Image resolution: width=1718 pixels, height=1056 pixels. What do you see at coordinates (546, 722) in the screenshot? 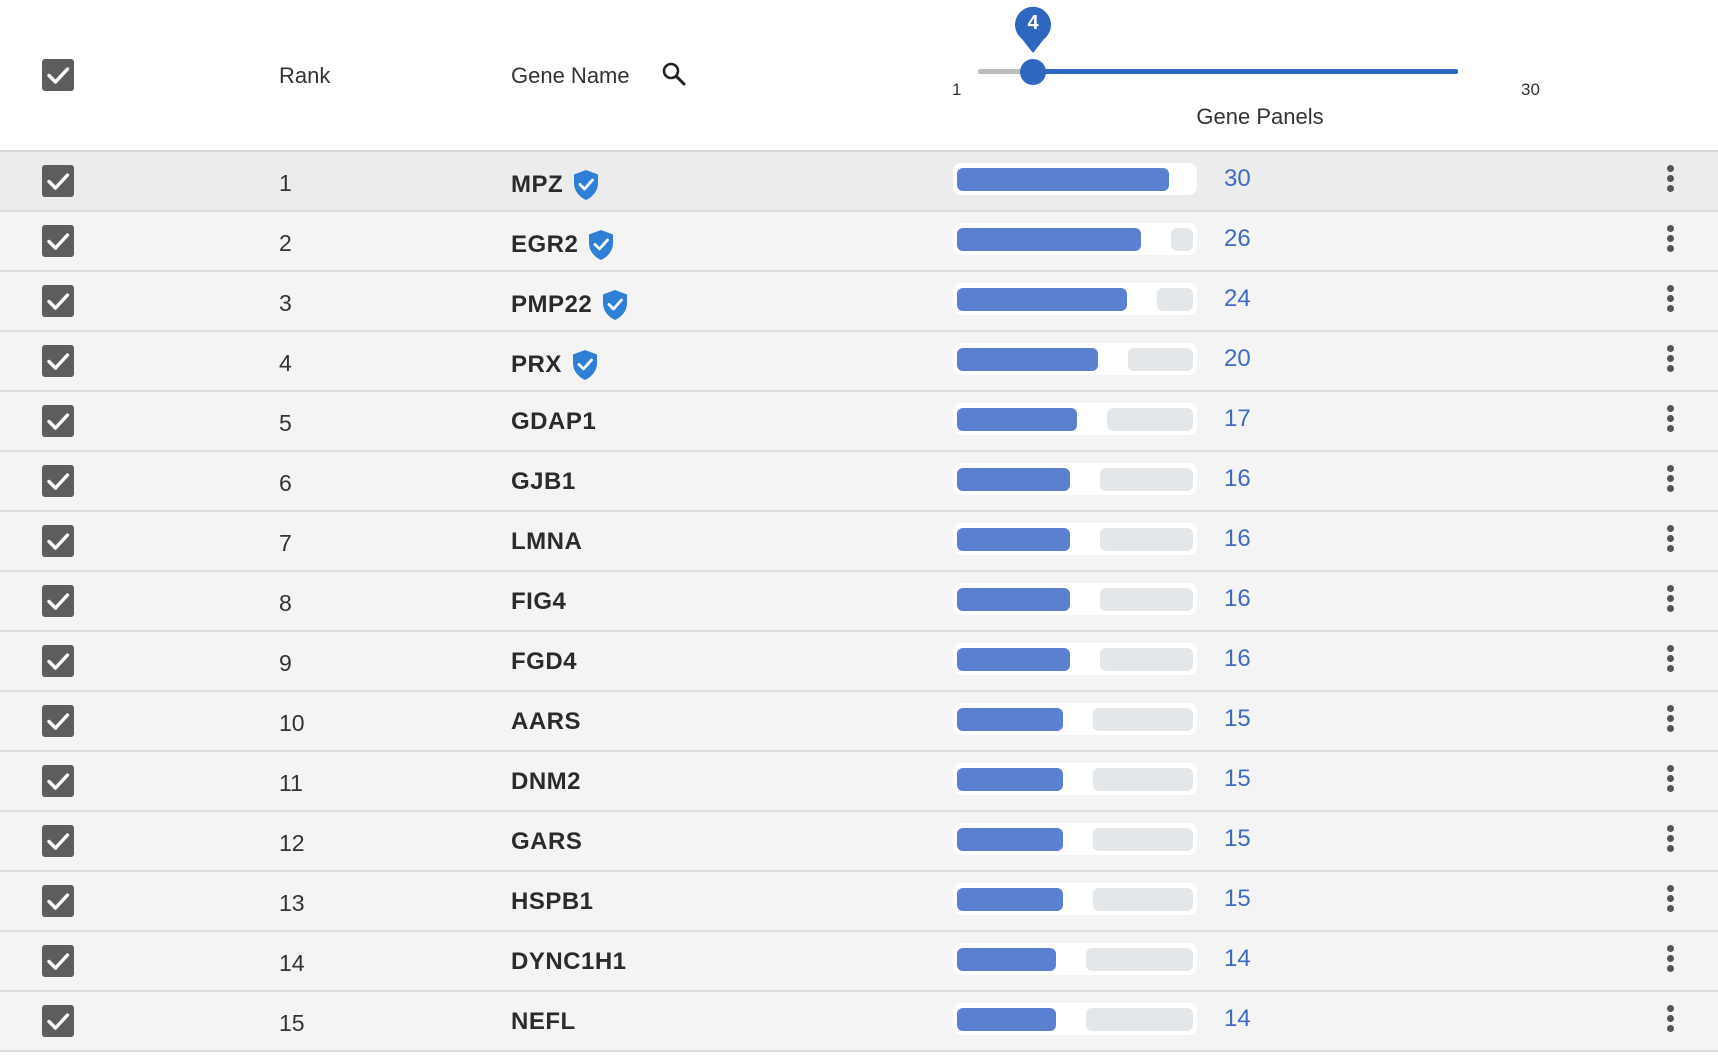
I see `gene-name-cell: AARS` at bounding box center [546, 722].